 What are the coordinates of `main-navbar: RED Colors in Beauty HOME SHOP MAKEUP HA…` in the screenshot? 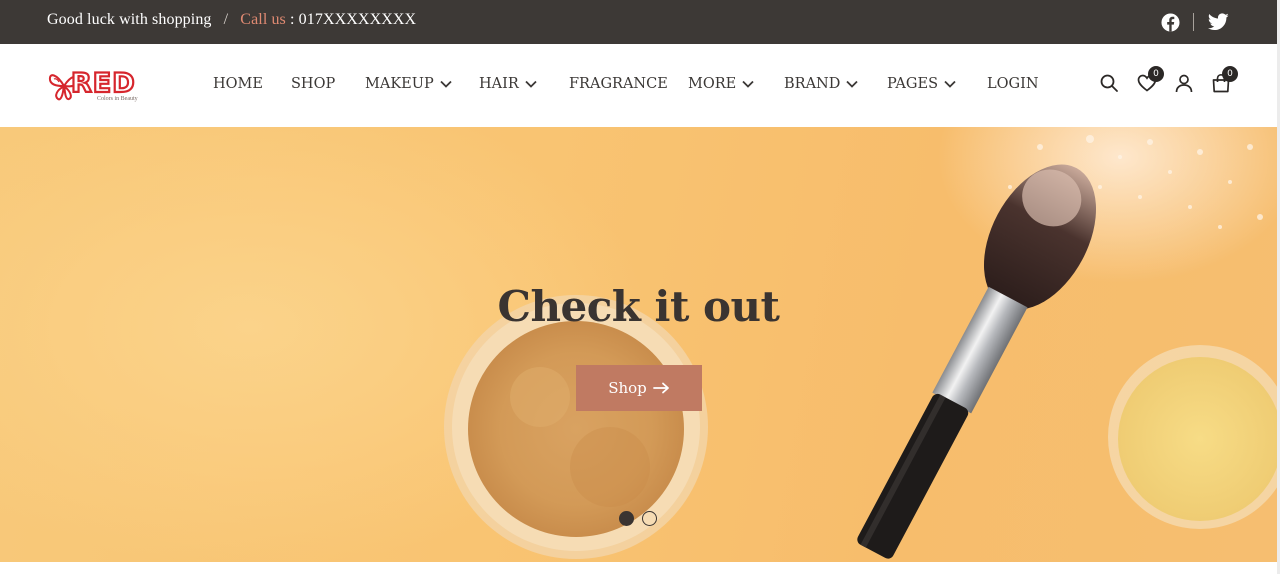 It's located at (638, 85).